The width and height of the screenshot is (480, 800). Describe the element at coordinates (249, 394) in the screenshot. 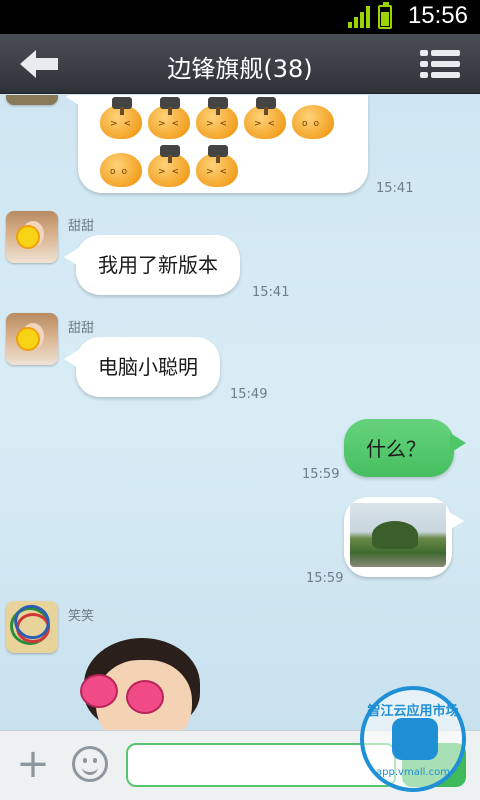

I see `message-time: 15:49` at that location.